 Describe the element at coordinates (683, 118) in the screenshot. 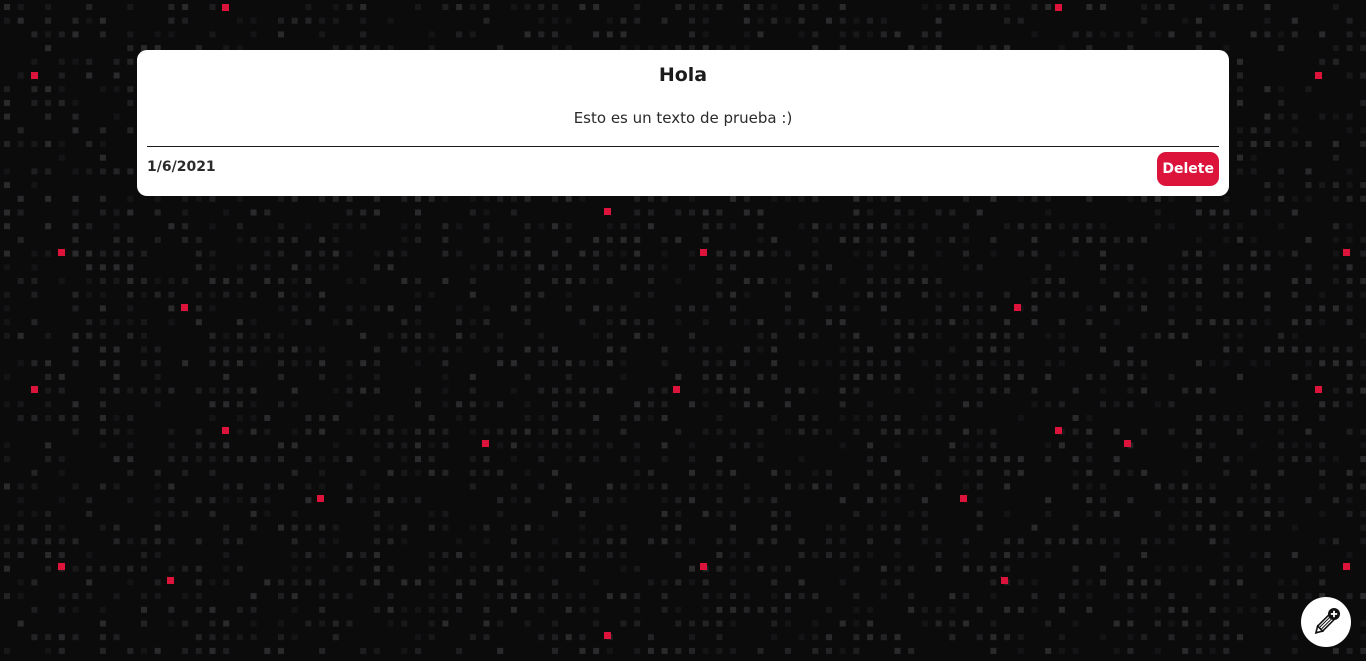

I see `note-body: Esto es un texto de prueba :)` at that location.